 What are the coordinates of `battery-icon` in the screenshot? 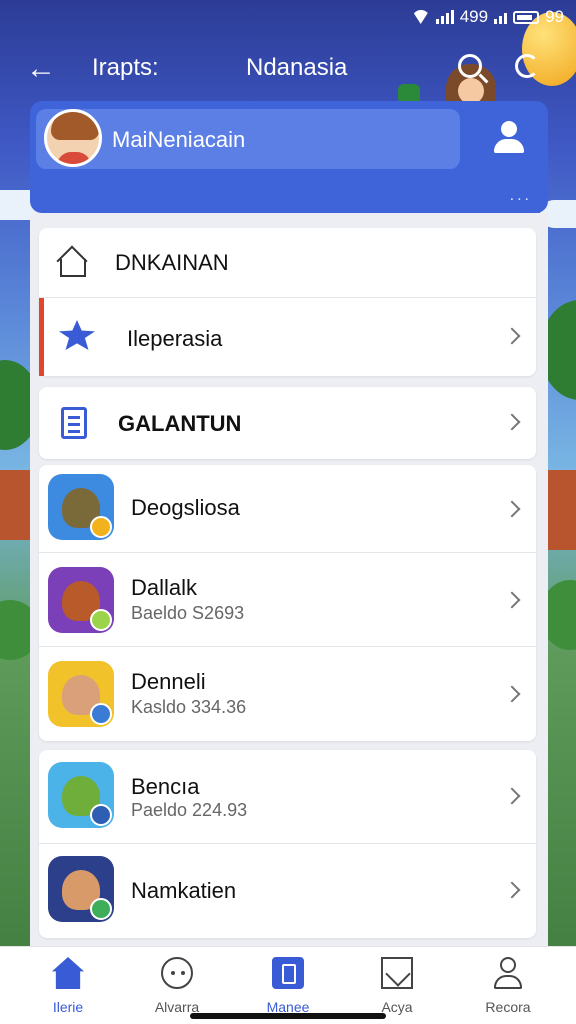 It's located at (526, 17).